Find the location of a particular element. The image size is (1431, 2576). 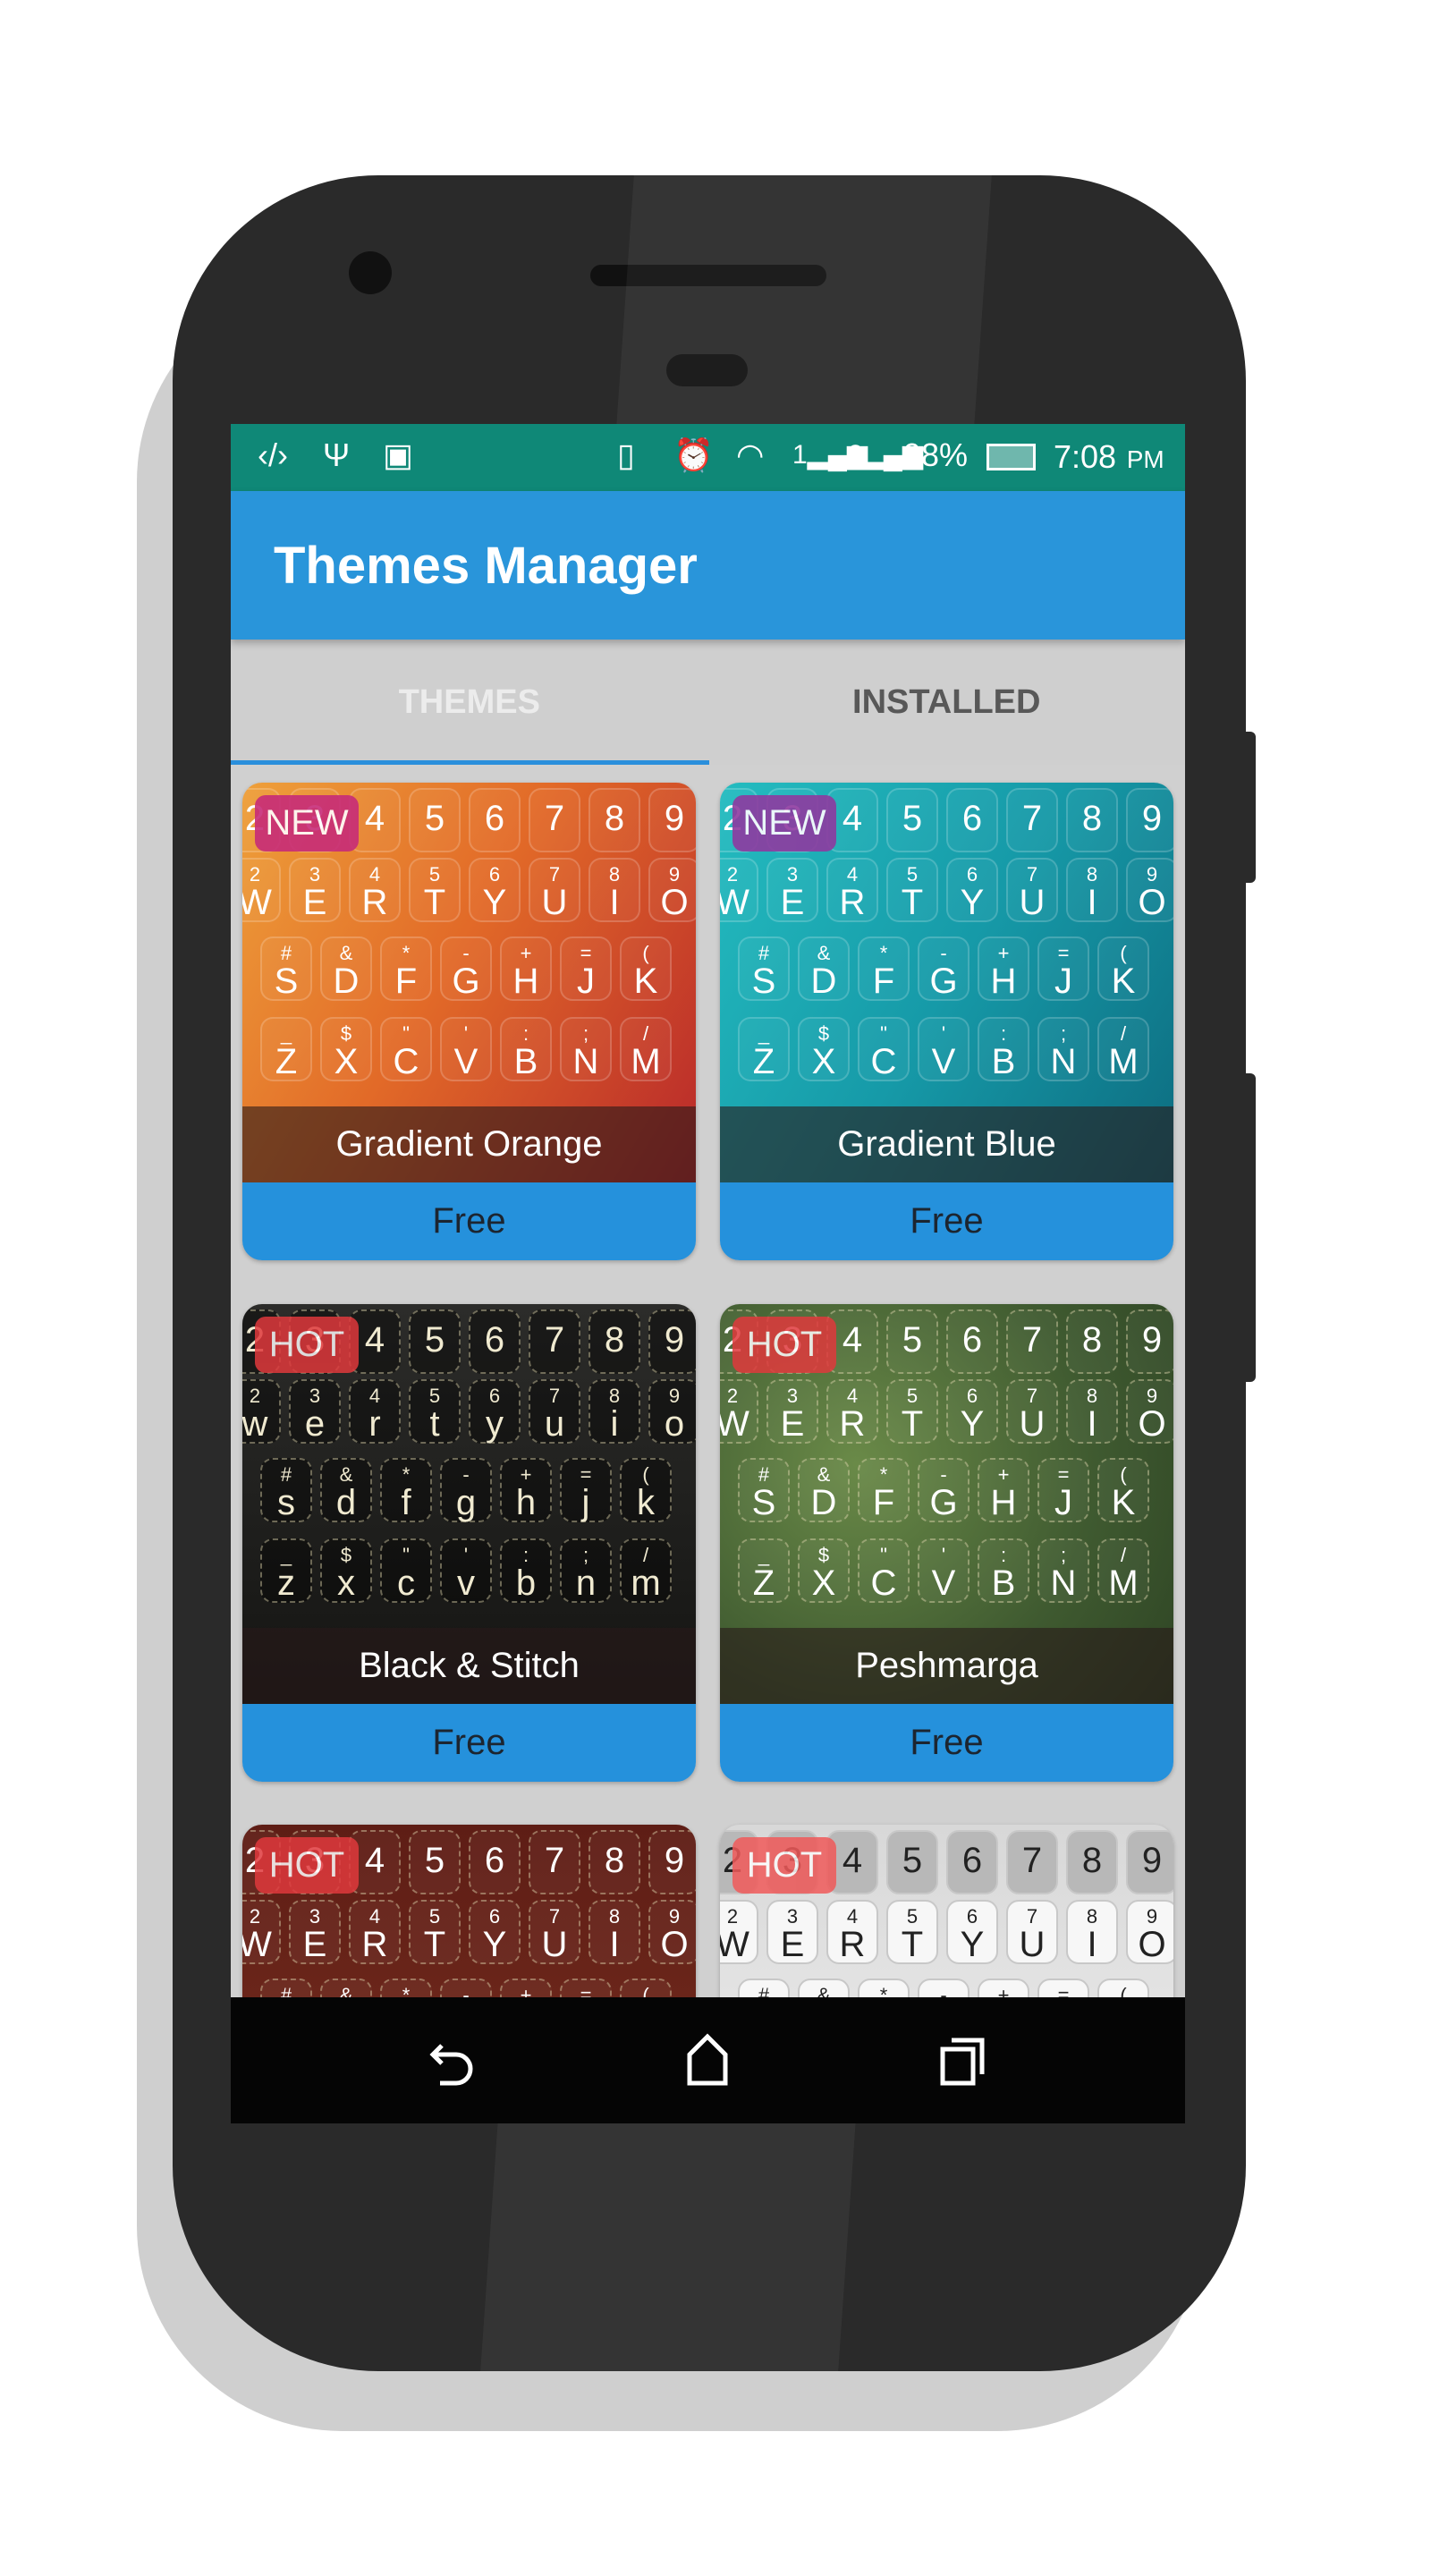

recents-icon is located at coordinates (962, 2061).